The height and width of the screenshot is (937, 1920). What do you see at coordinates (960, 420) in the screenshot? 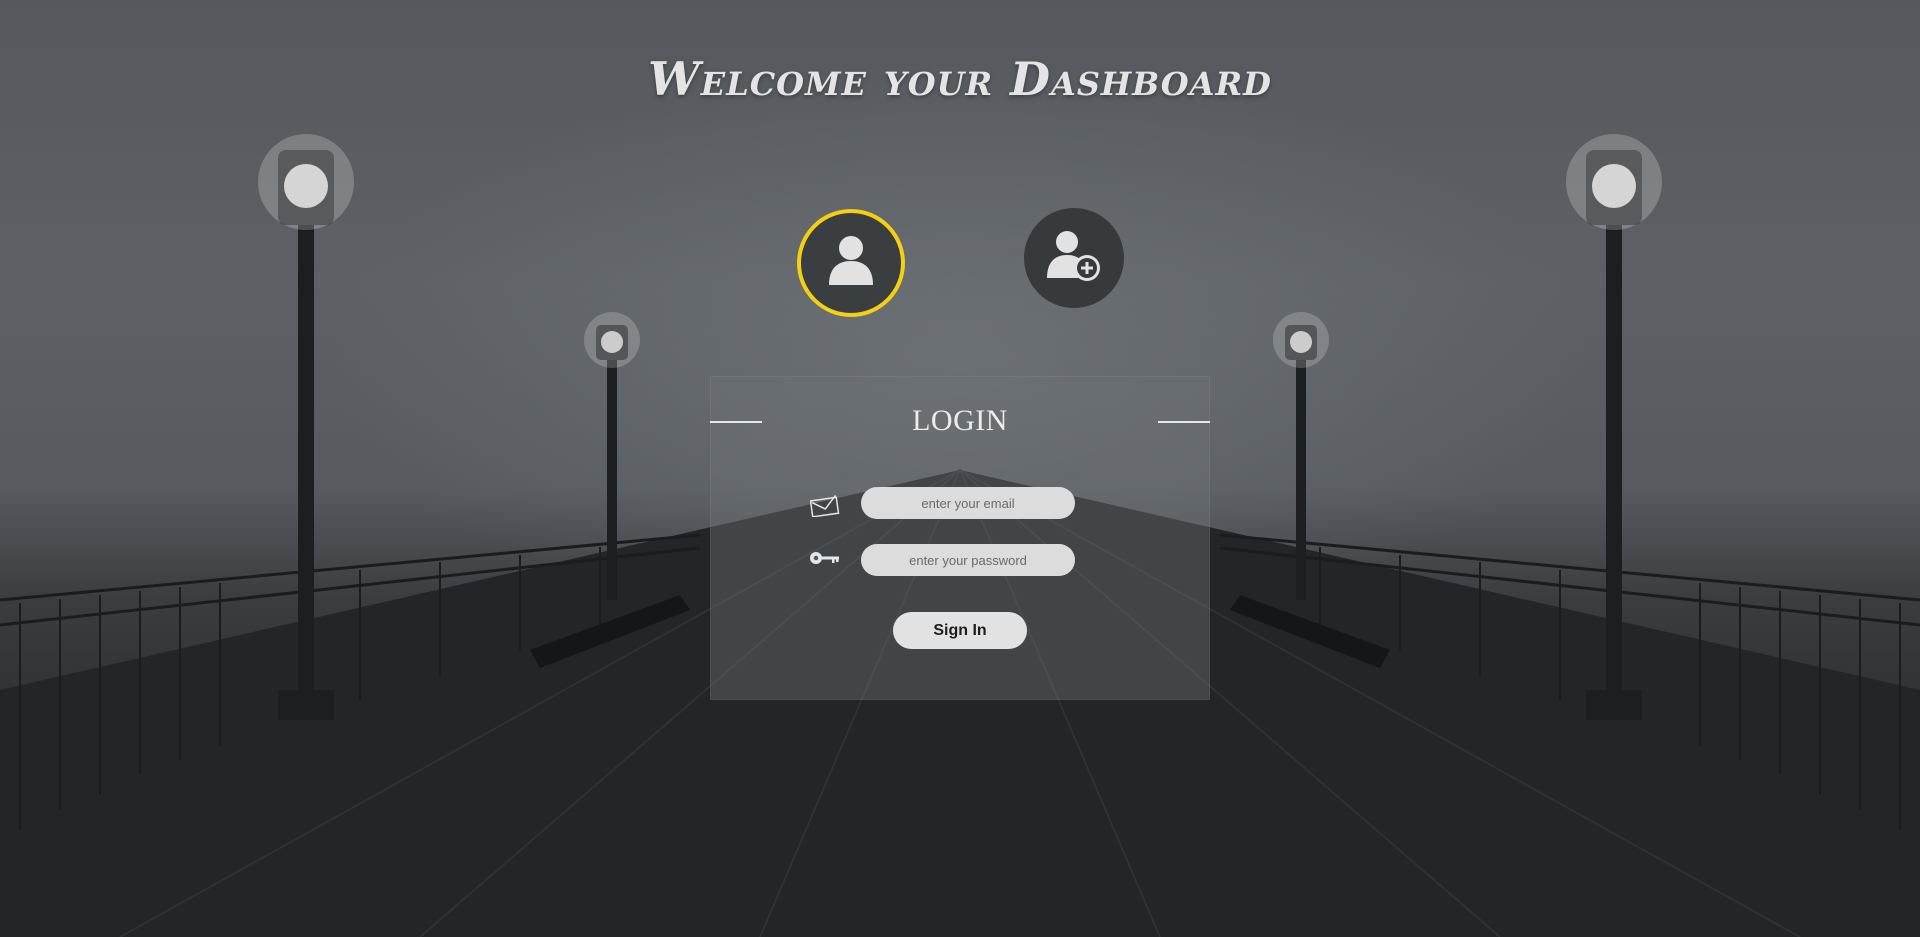
I see `login-heading: LOGIN` at bounding box center [960, 420].